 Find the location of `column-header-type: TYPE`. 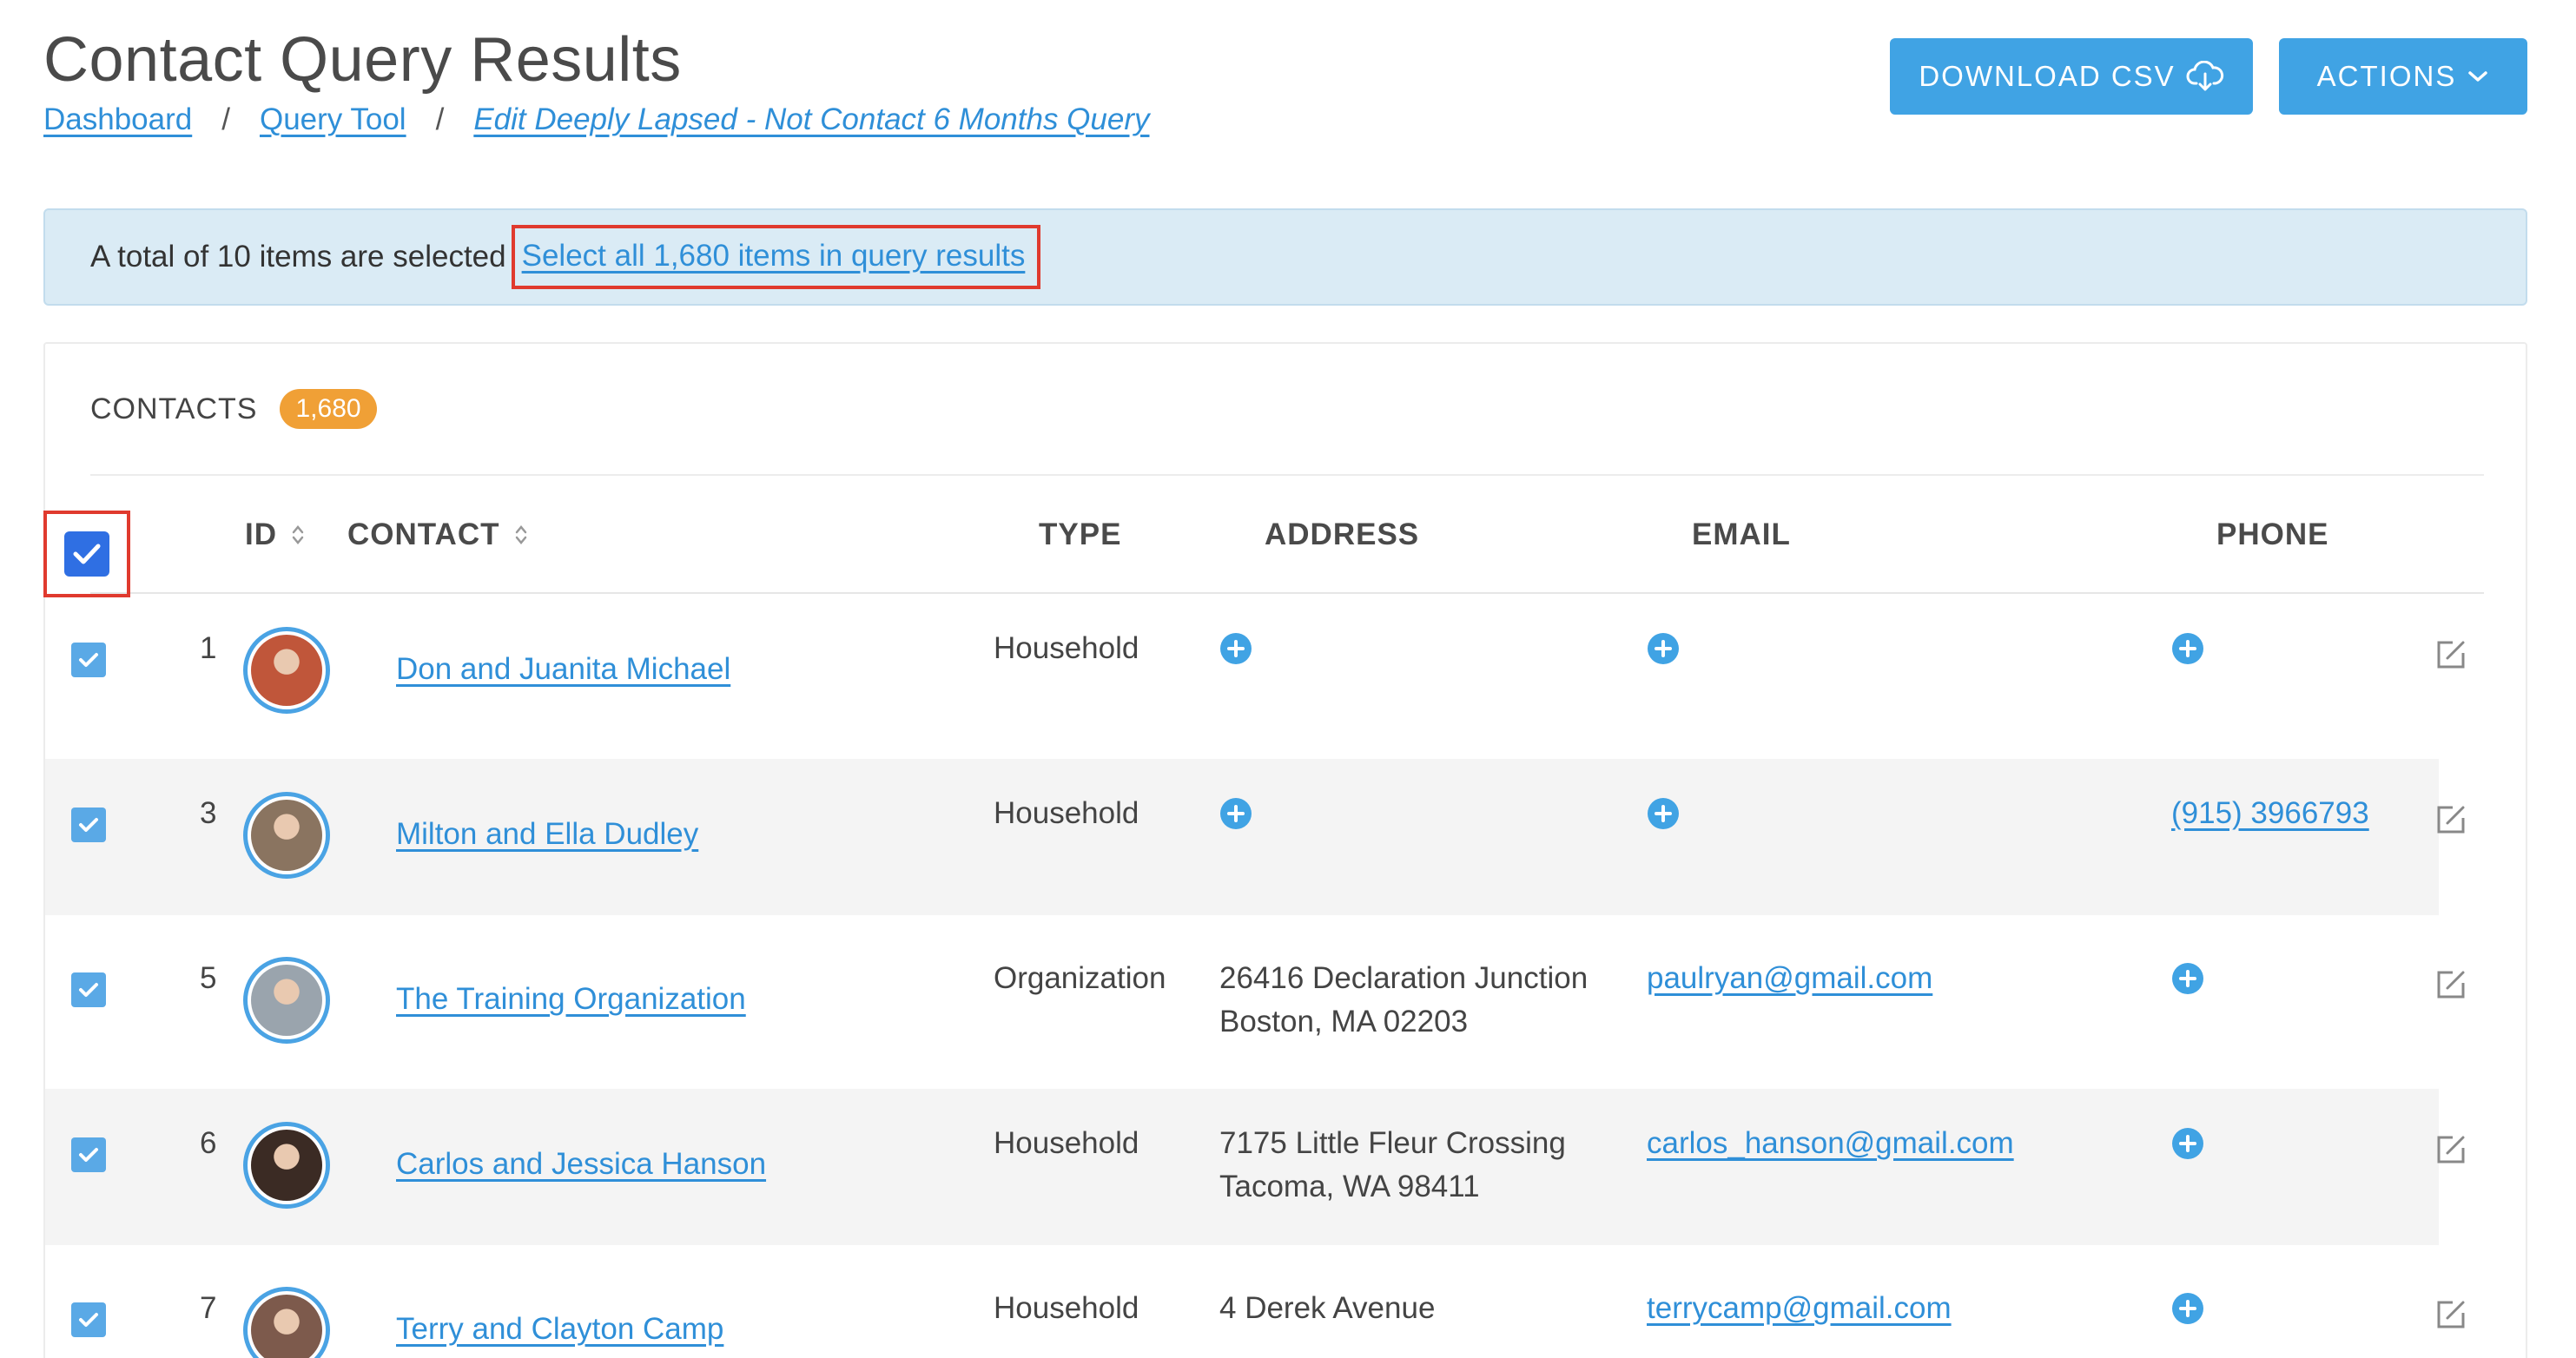

column-header-type: TYPE is located at coordinates (1081, 534).